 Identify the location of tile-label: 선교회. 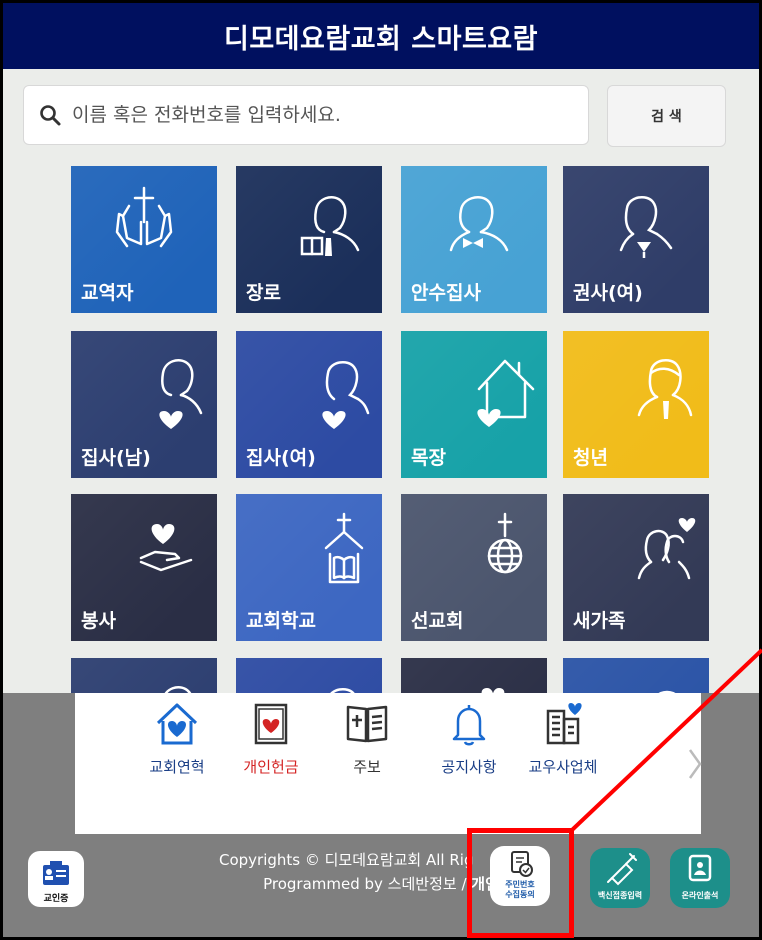
(437, 621).